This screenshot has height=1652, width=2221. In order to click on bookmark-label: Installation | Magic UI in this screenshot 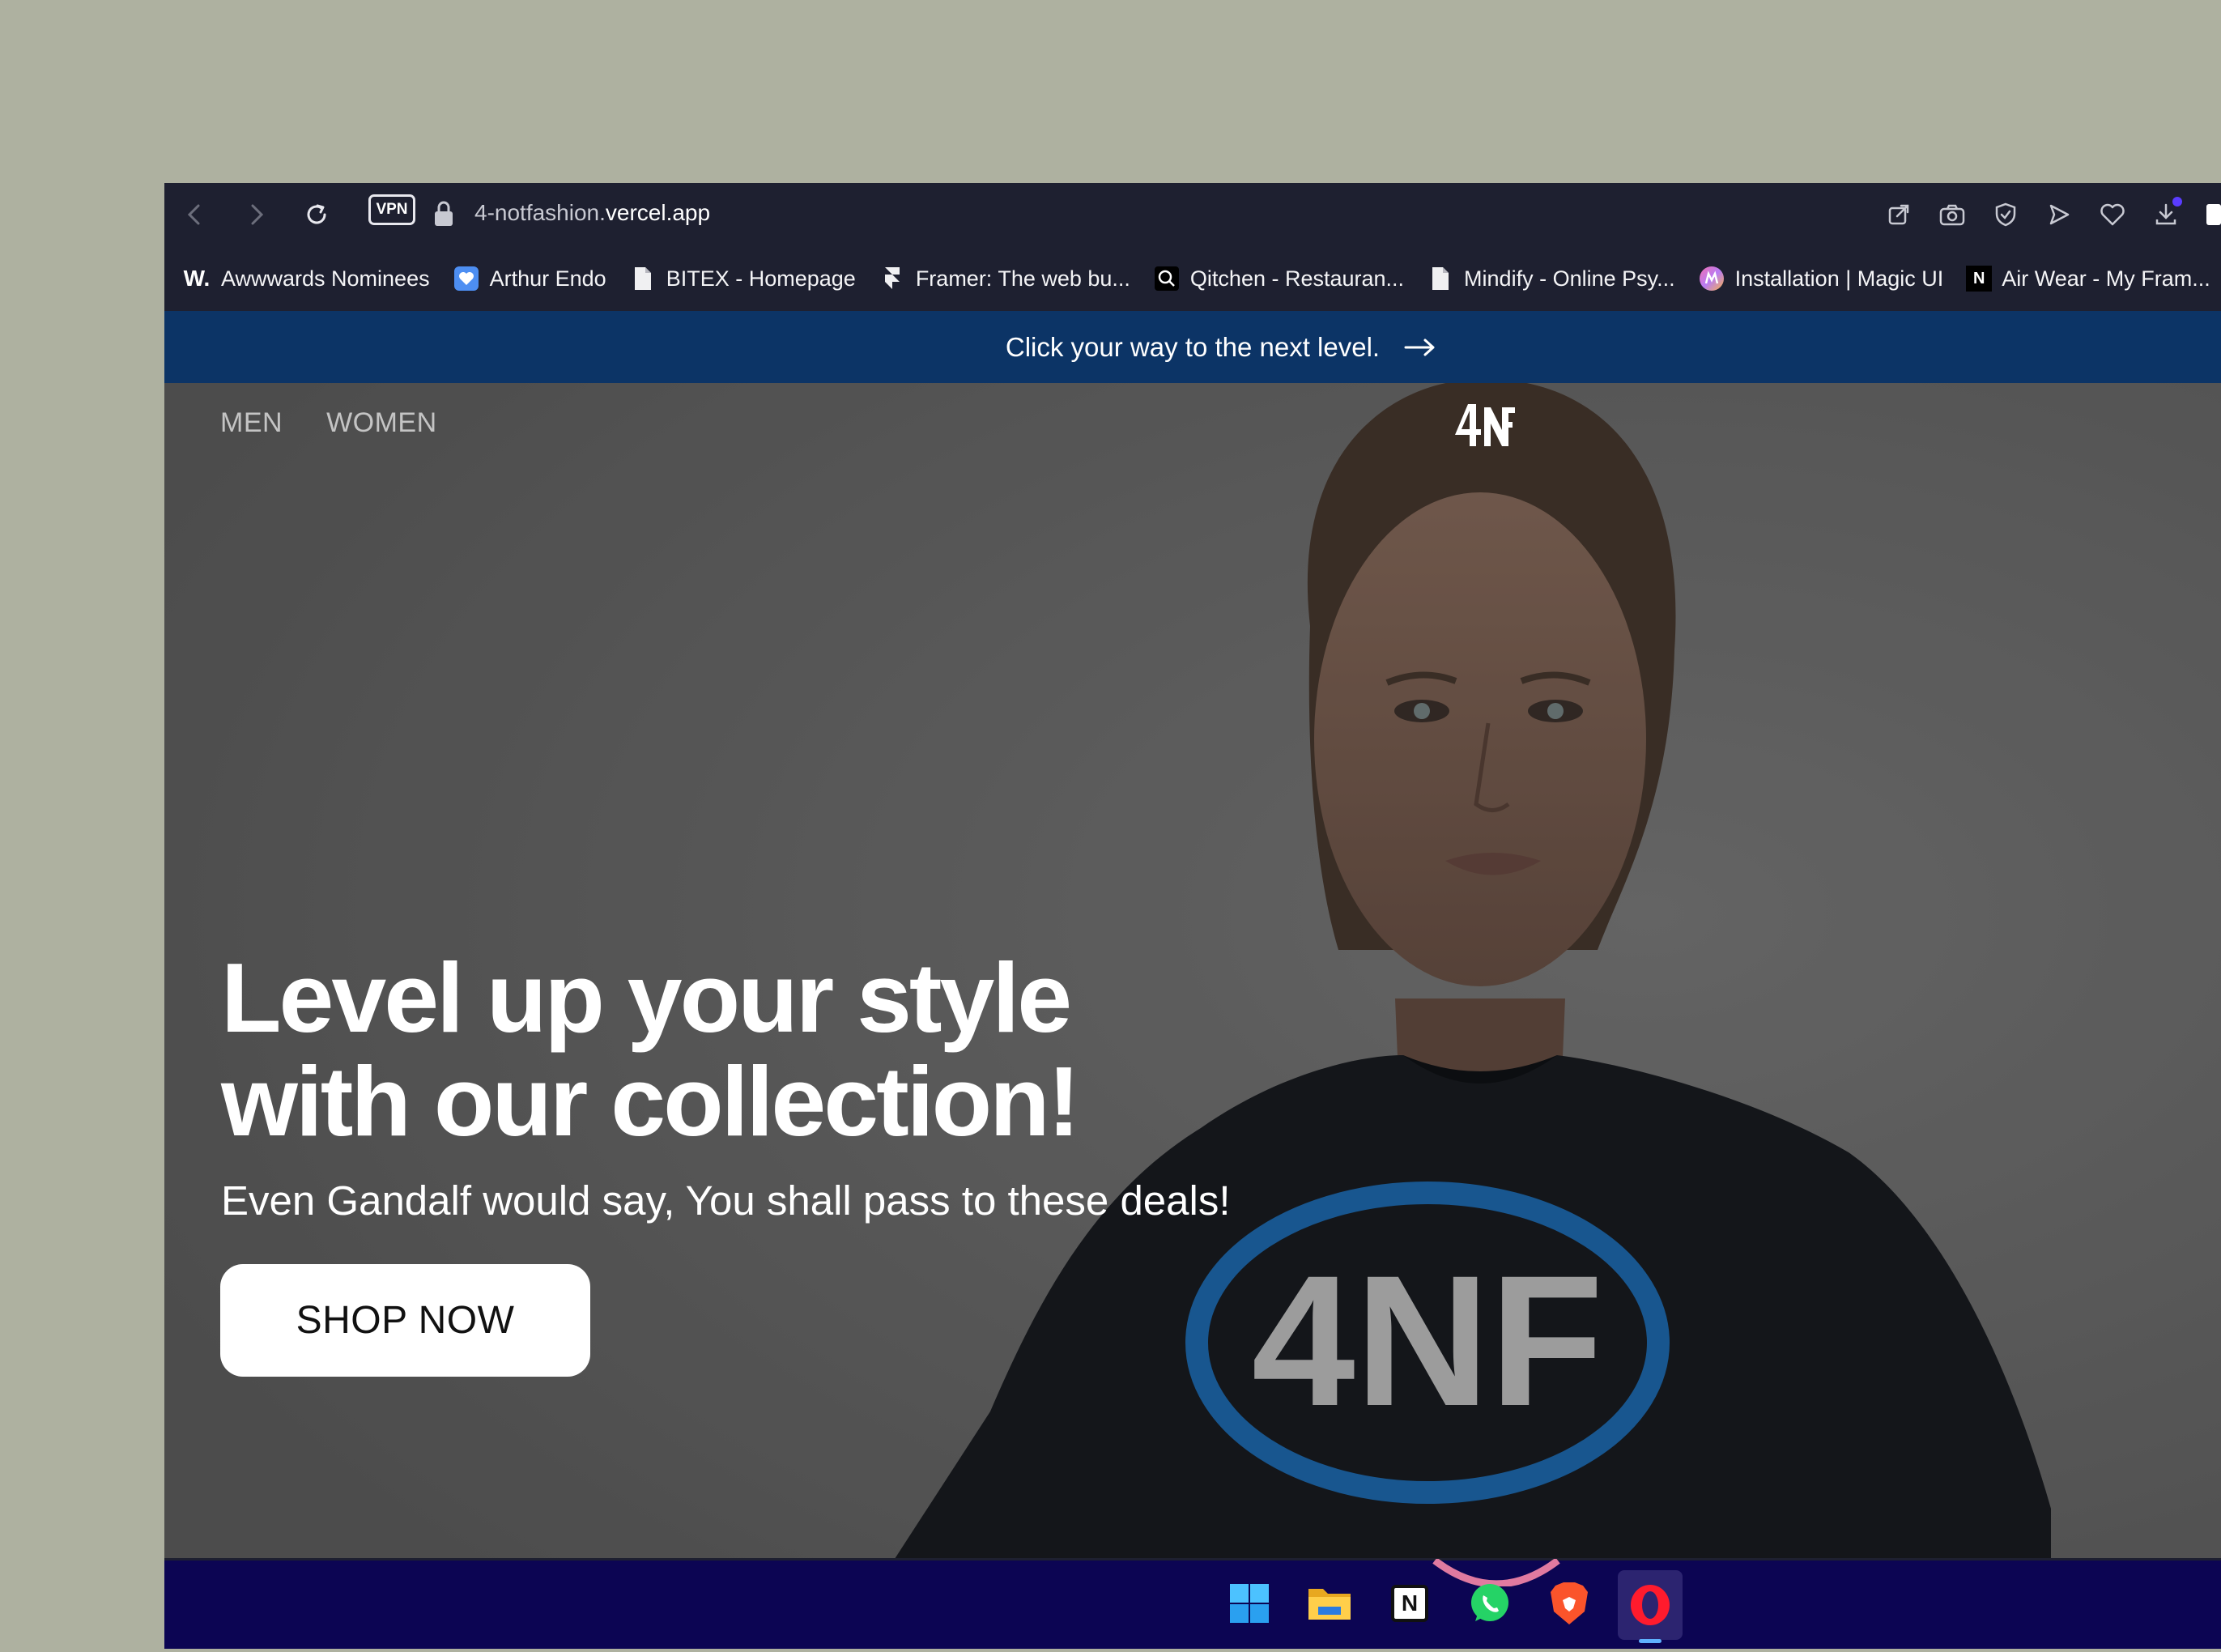, I will do `click(1839, 278)`.